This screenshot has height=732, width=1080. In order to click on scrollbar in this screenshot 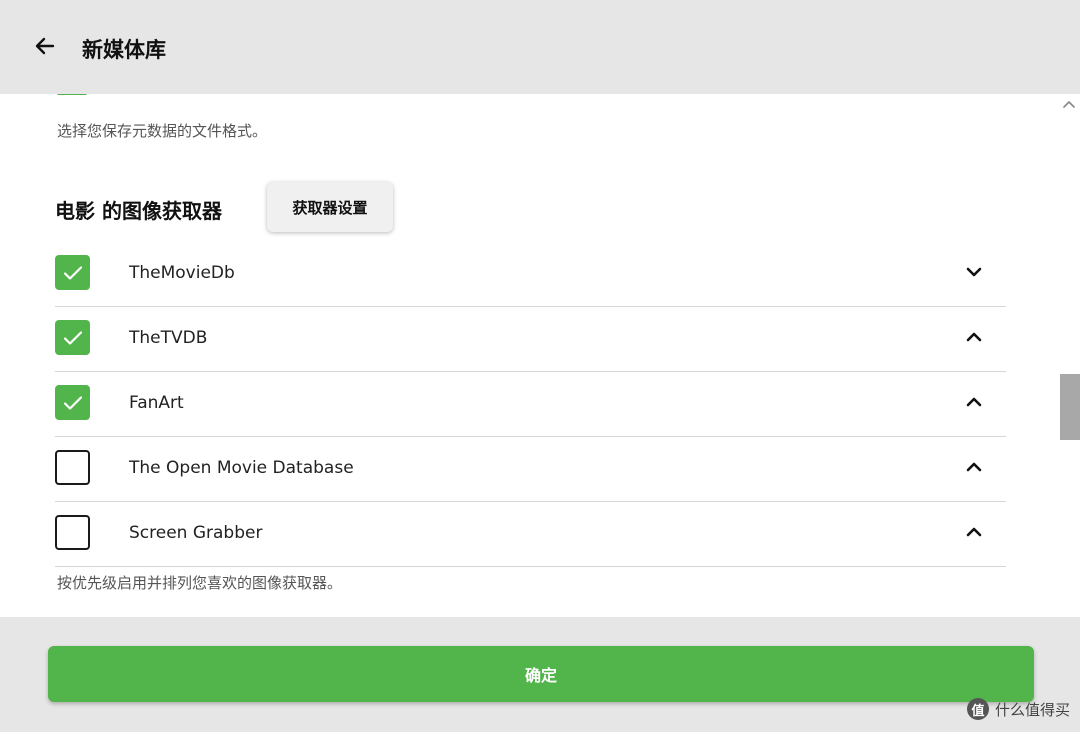, I will do `click(1069, 355)`.